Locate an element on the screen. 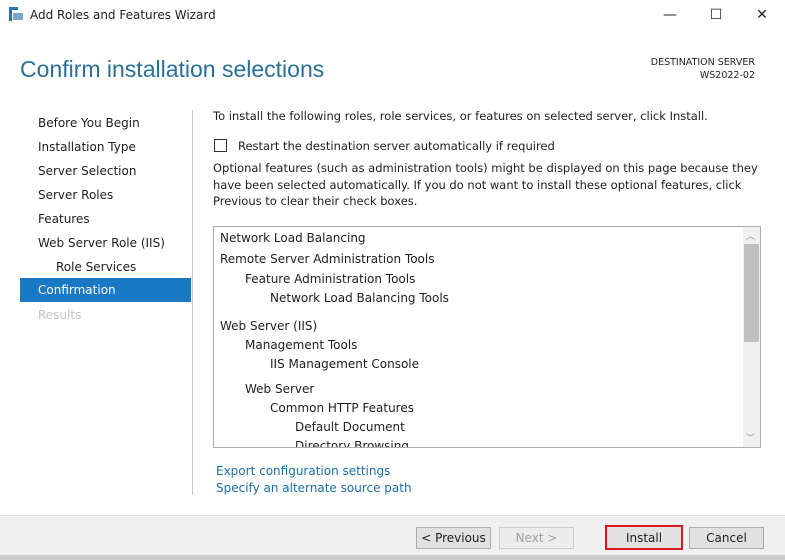  window-title: Add Roles and Features Wizard is located at coordinates (123, 15).